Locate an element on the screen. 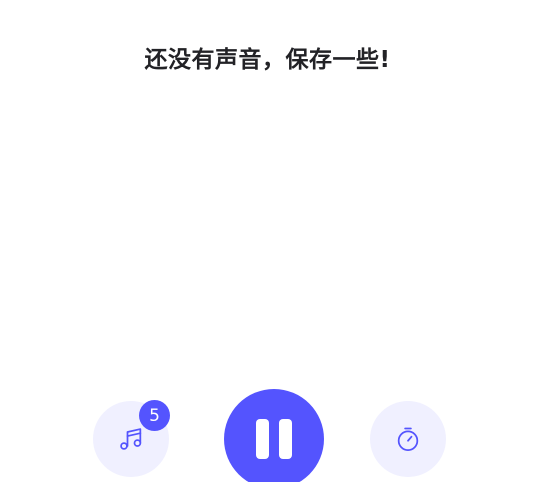  pause-button is located at coordinates (274, 435).